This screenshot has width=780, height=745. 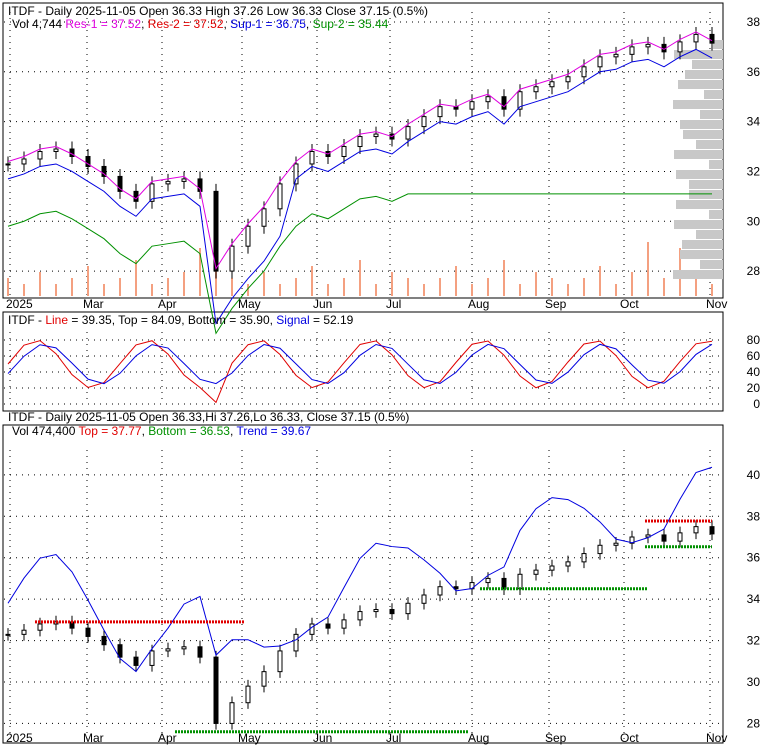 I want to click on y-tick-label: 30, so click(x=754, y=221).